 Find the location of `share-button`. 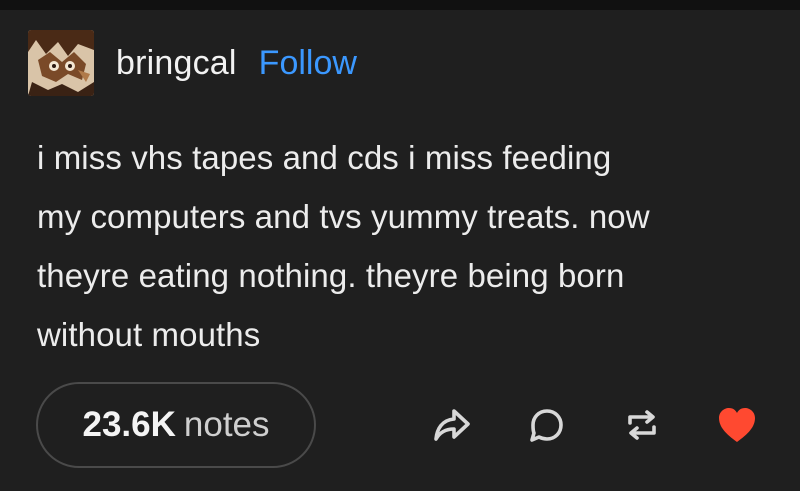

share-button is located at coordinates (452, 425).